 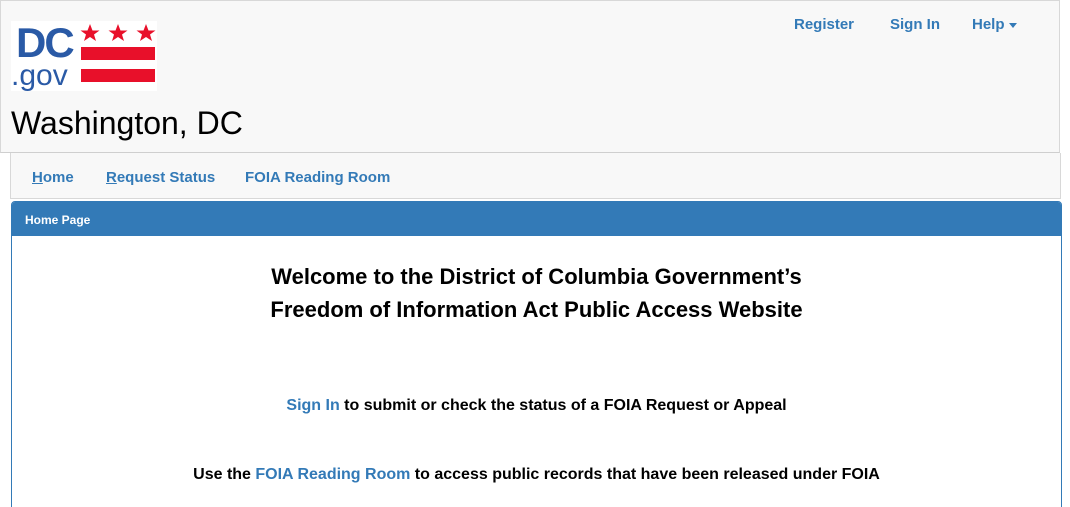 I want to click on flag-bar-top, so click(x=118, y=53).